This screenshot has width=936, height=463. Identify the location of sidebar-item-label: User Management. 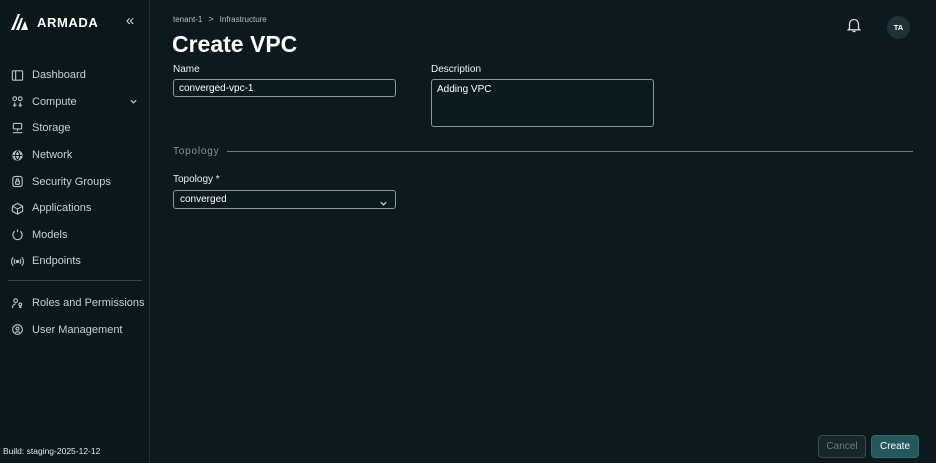
(77, 329).